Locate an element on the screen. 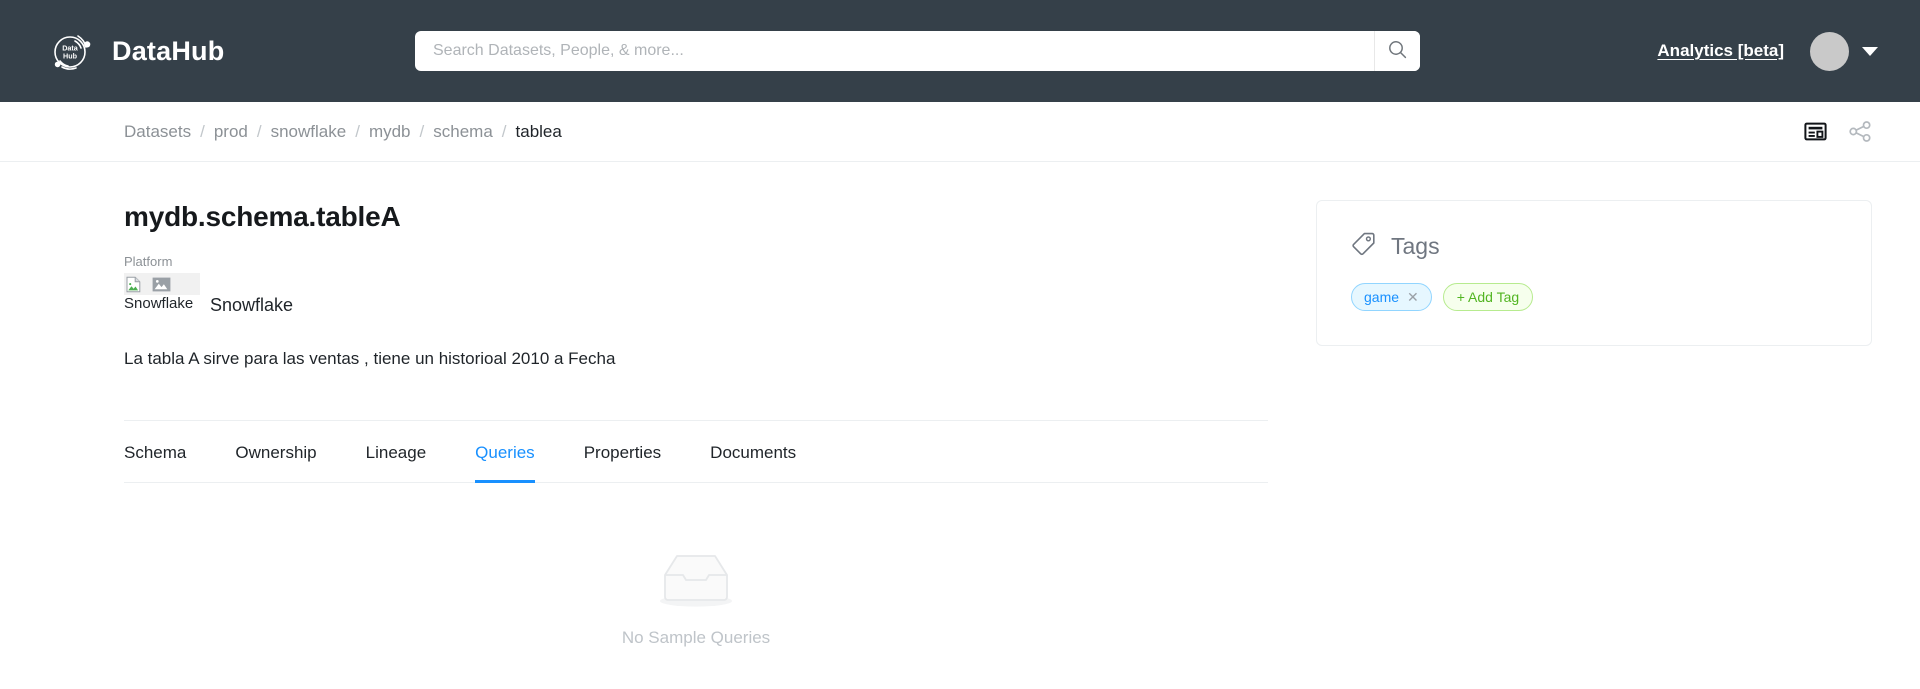  tags-card-header: Tags is located at coordinates (1594, 246).